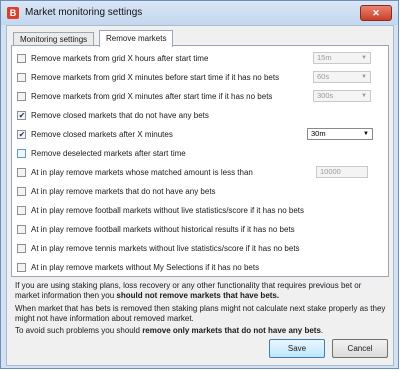  Describe the element at coordinates (342, 96) in the screenshot. I see `minutes-after-start-select: 300s ▼` at that location.